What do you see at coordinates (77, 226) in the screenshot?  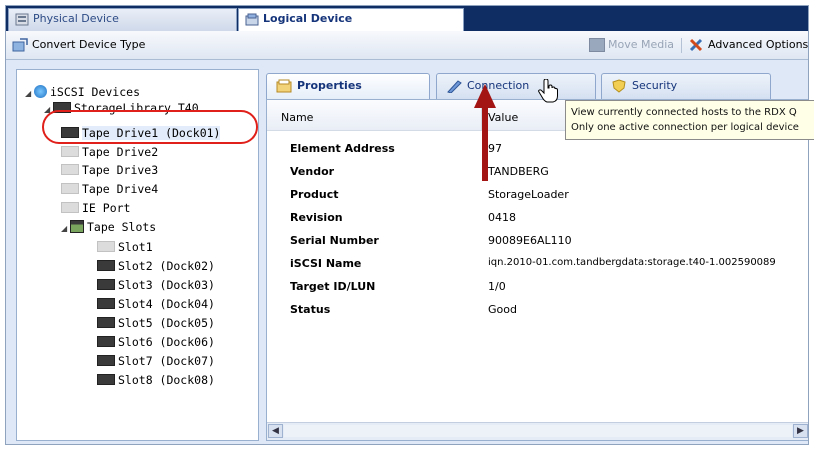 I see `tape-slots-icon` at bounding box center [77, 226].